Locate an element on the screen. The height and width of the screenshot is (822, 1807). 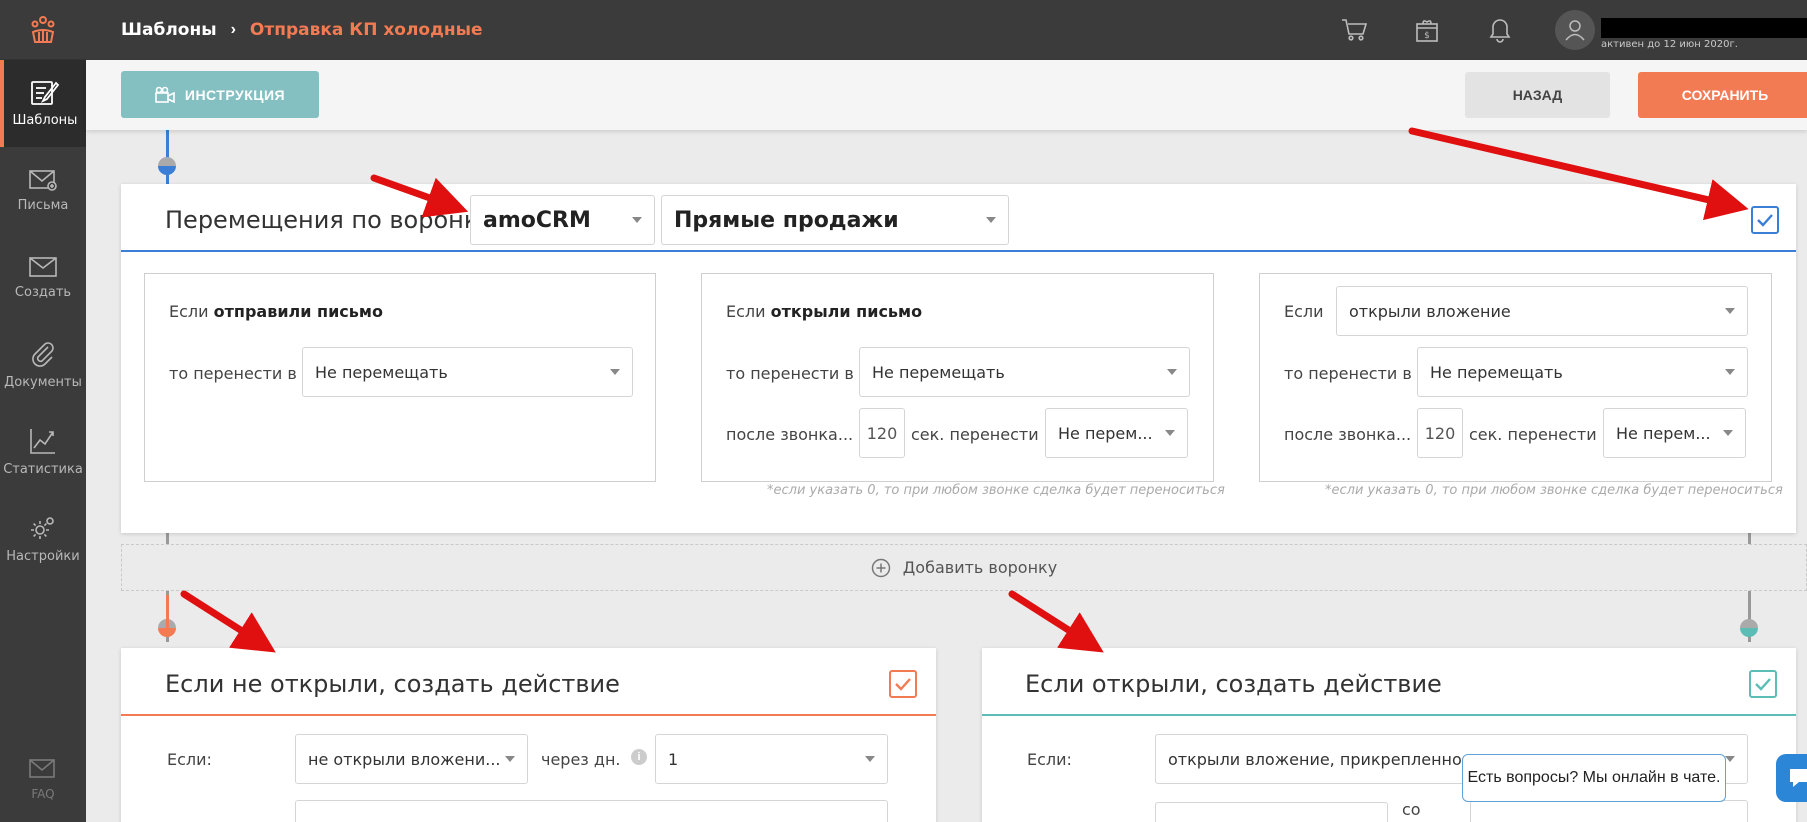
user-info: активен до 12 июн 2020г. is located at coordinates (1704, 30).